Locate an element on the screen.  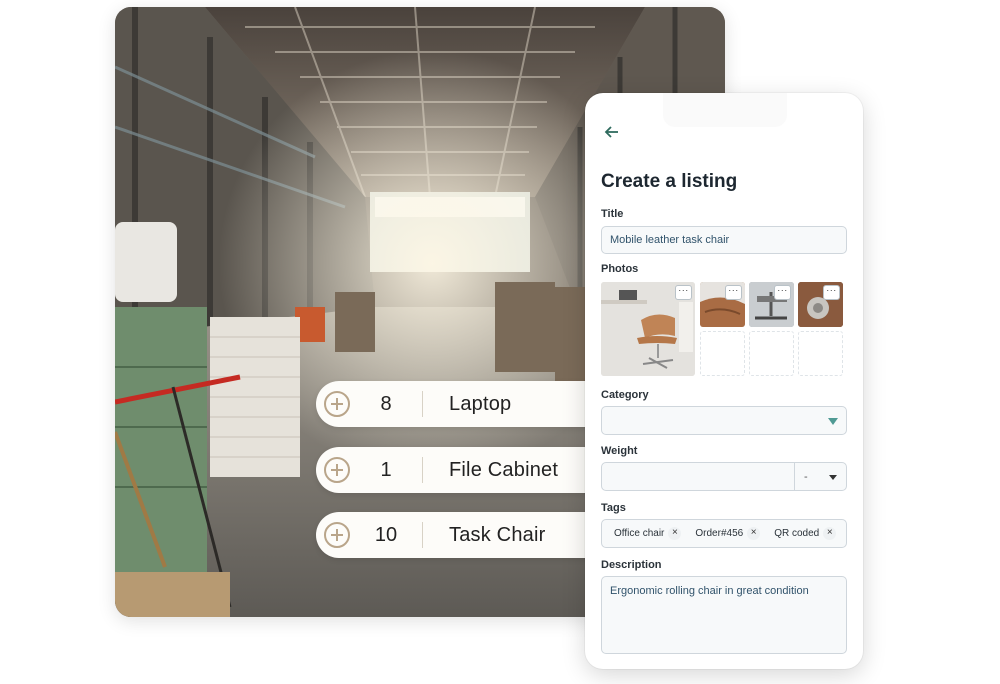
inventory-quantity: 8 is located at coordinates (386, 403).